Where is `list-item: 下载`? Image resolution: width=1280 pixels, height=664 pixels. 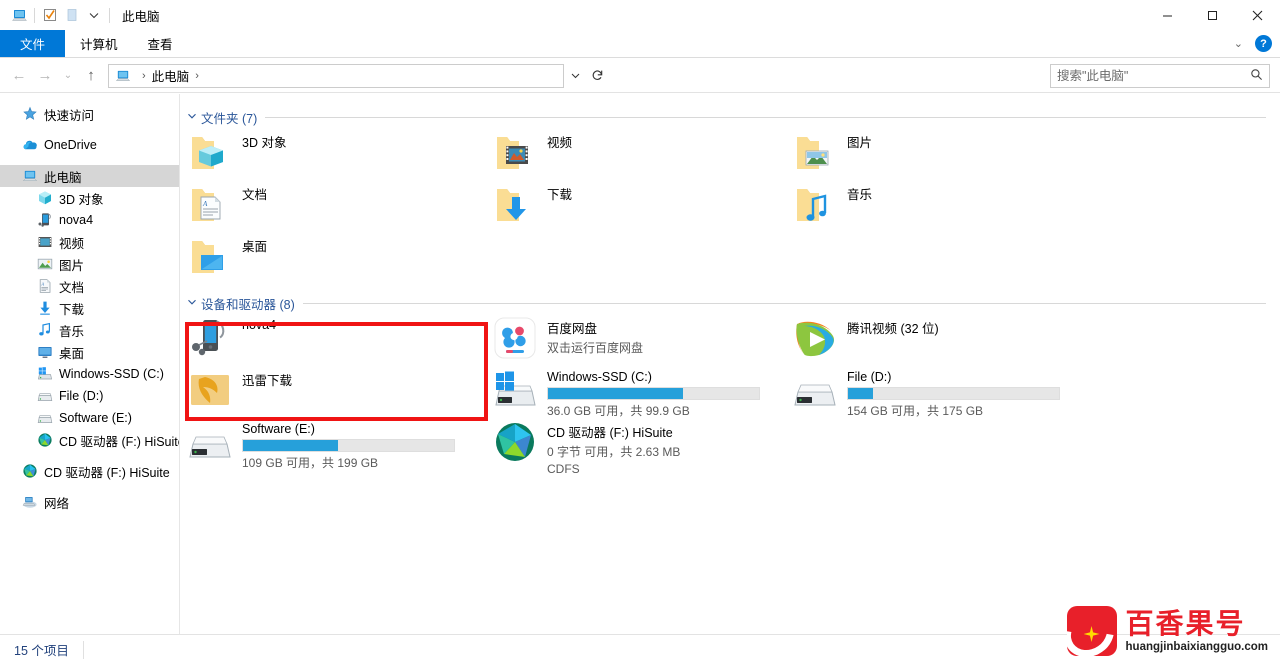
list-item: 下载 is located at coordinates (626, 206).